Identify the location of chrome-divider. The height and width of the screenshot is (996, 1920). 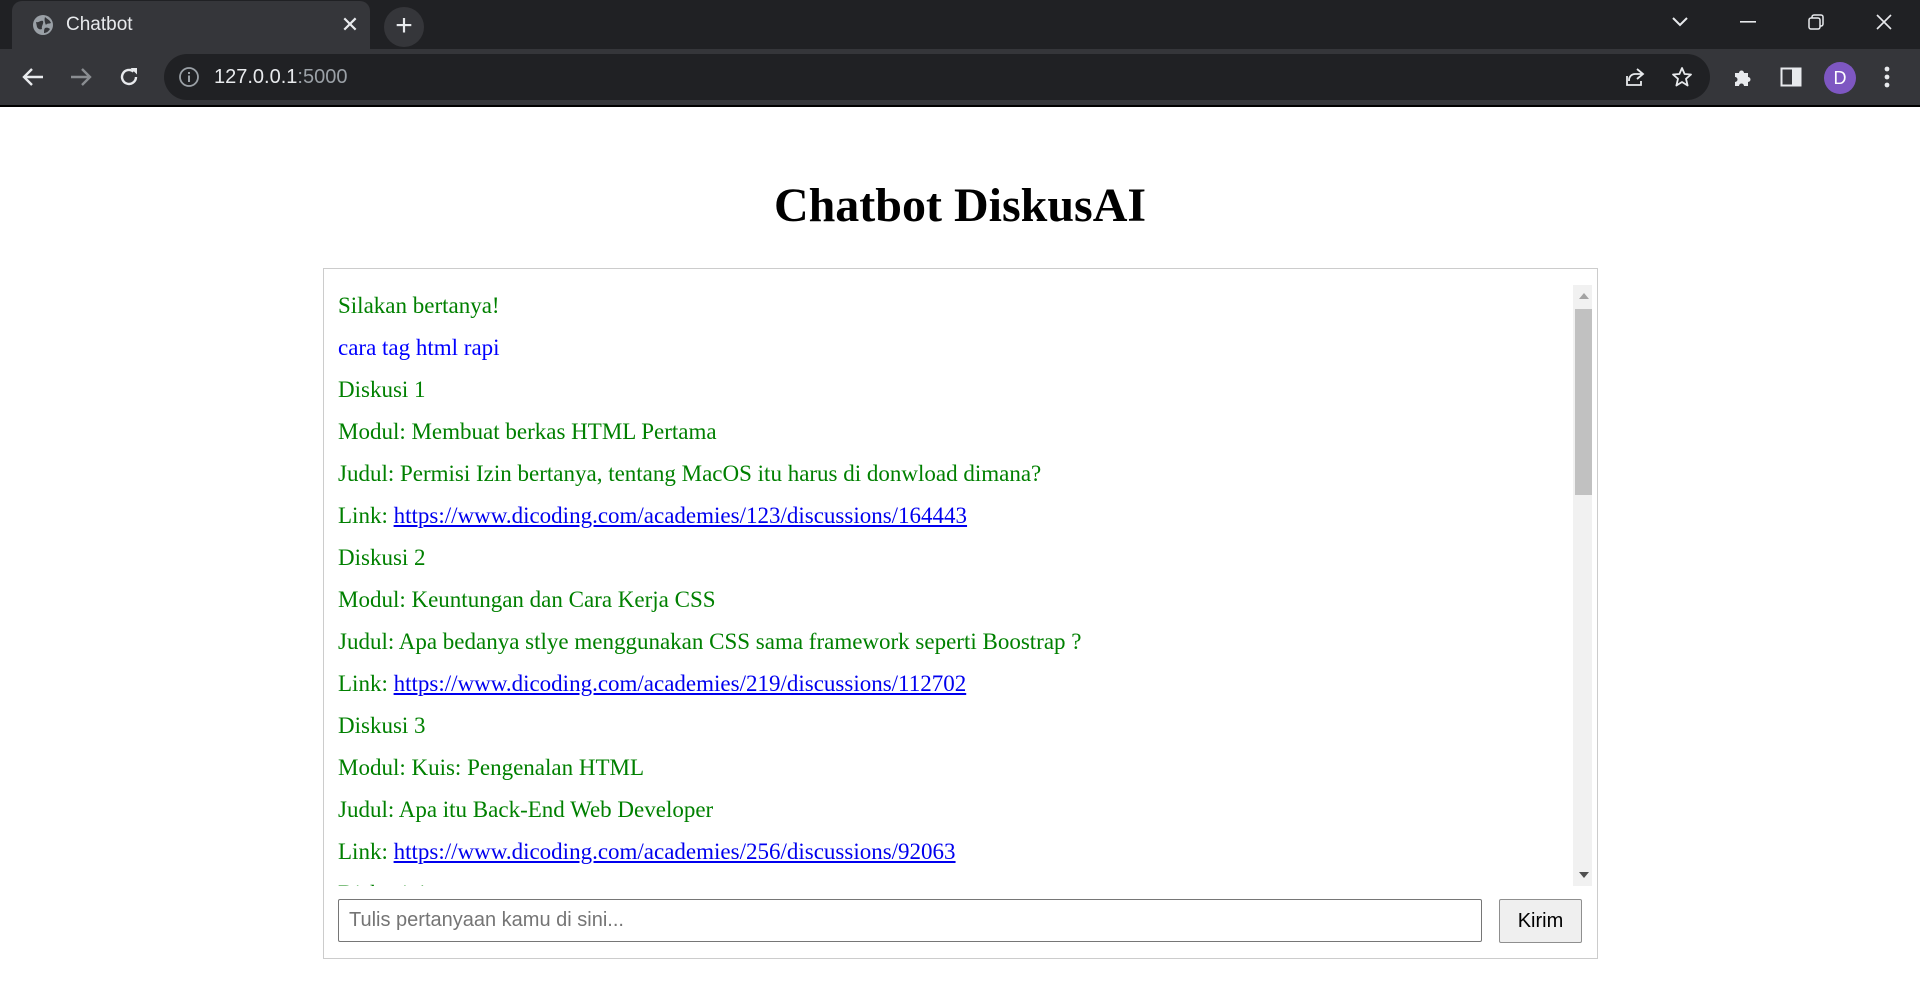
(960, 106).